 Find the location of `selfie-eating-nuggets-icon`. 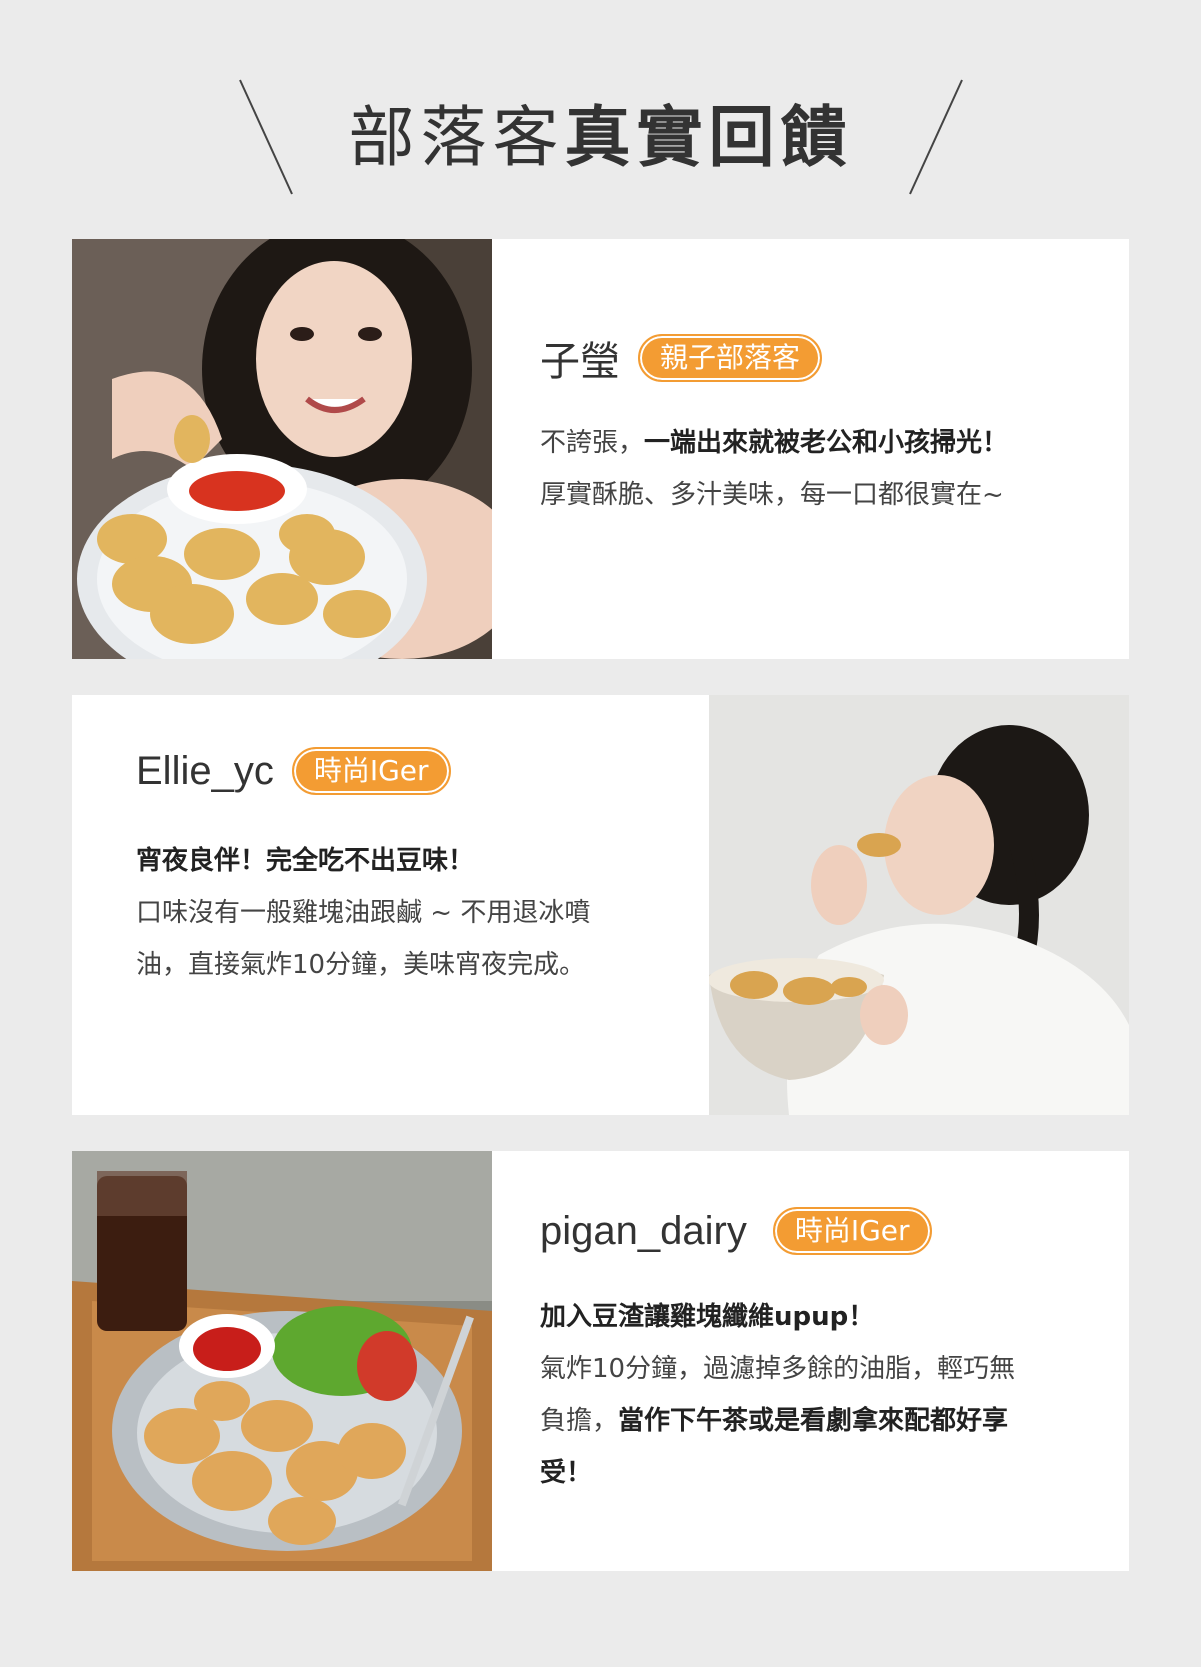

selfie-eating-nuggets-icon is located at coordinates (282, 449).